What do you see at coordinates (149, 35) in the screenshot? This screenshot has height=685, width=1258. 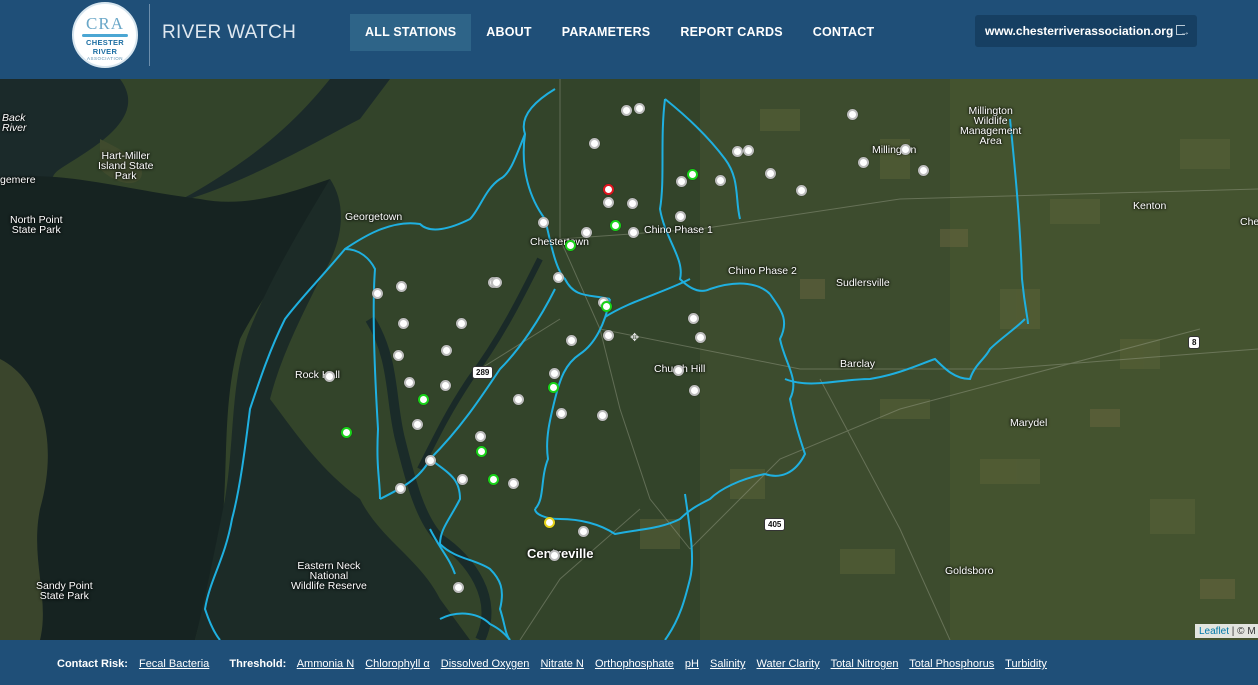 I see `header-divider` at bounding box center [149, 35].